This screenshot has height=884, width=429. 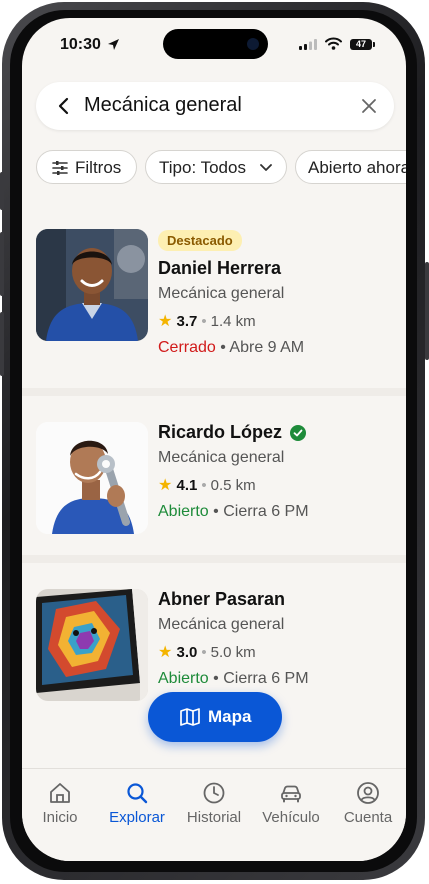 I want to click on rating-value: 4.1, so click(x=187, y=485).